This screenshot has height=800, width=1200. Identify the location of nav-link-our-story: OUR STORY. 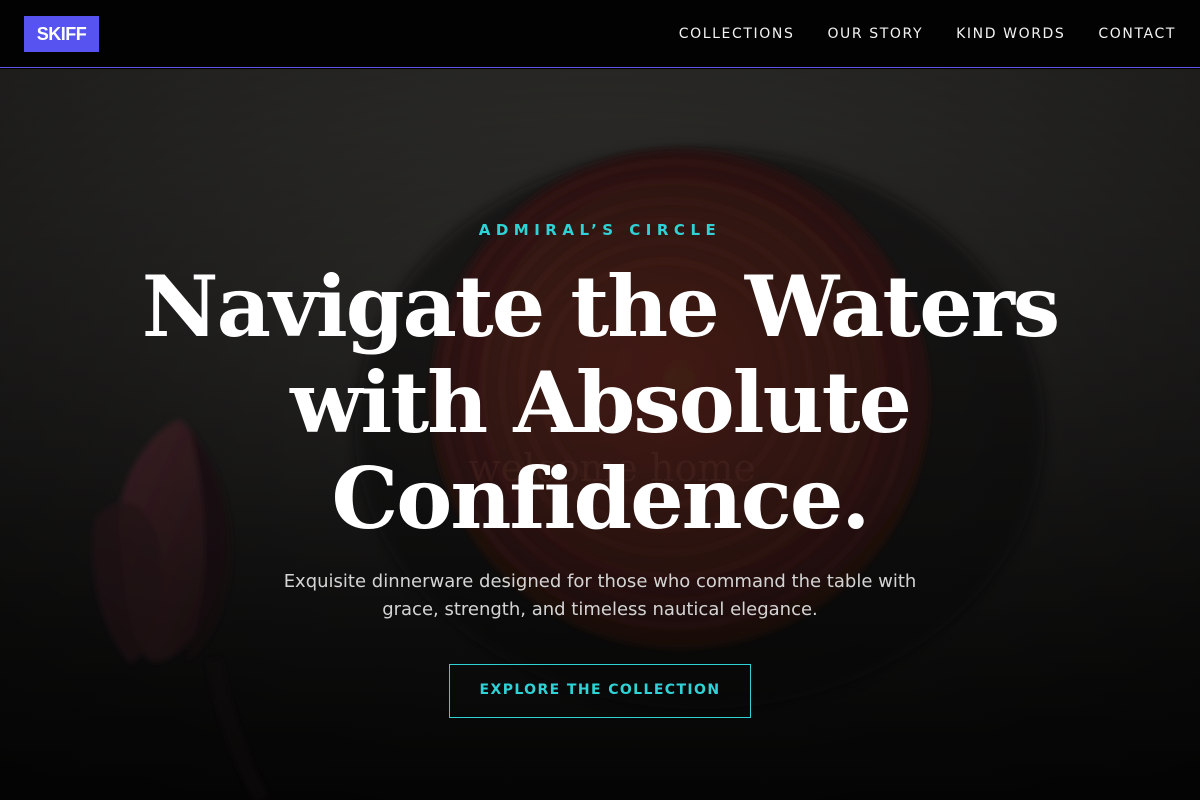
(875, 34).